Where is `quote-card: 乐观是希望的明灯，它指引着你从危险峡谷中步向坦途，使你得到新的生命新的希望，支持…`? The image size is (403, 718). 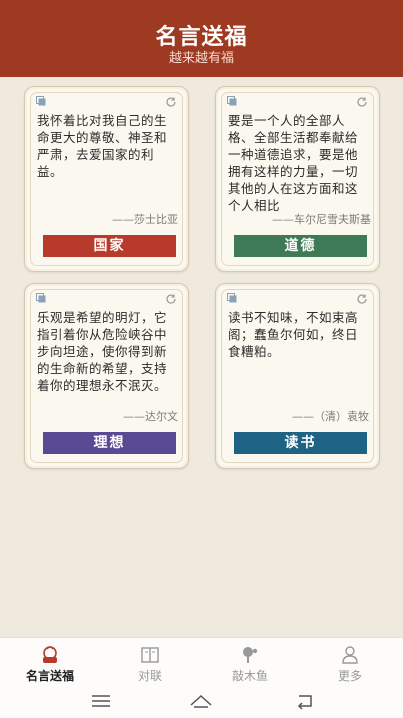 quote-card: 乐观是希望的明灯，它指引着你从危险峡谷中步向坦途，使你得到新的生命新的希望，支持… is located at coordinates (106, 376).